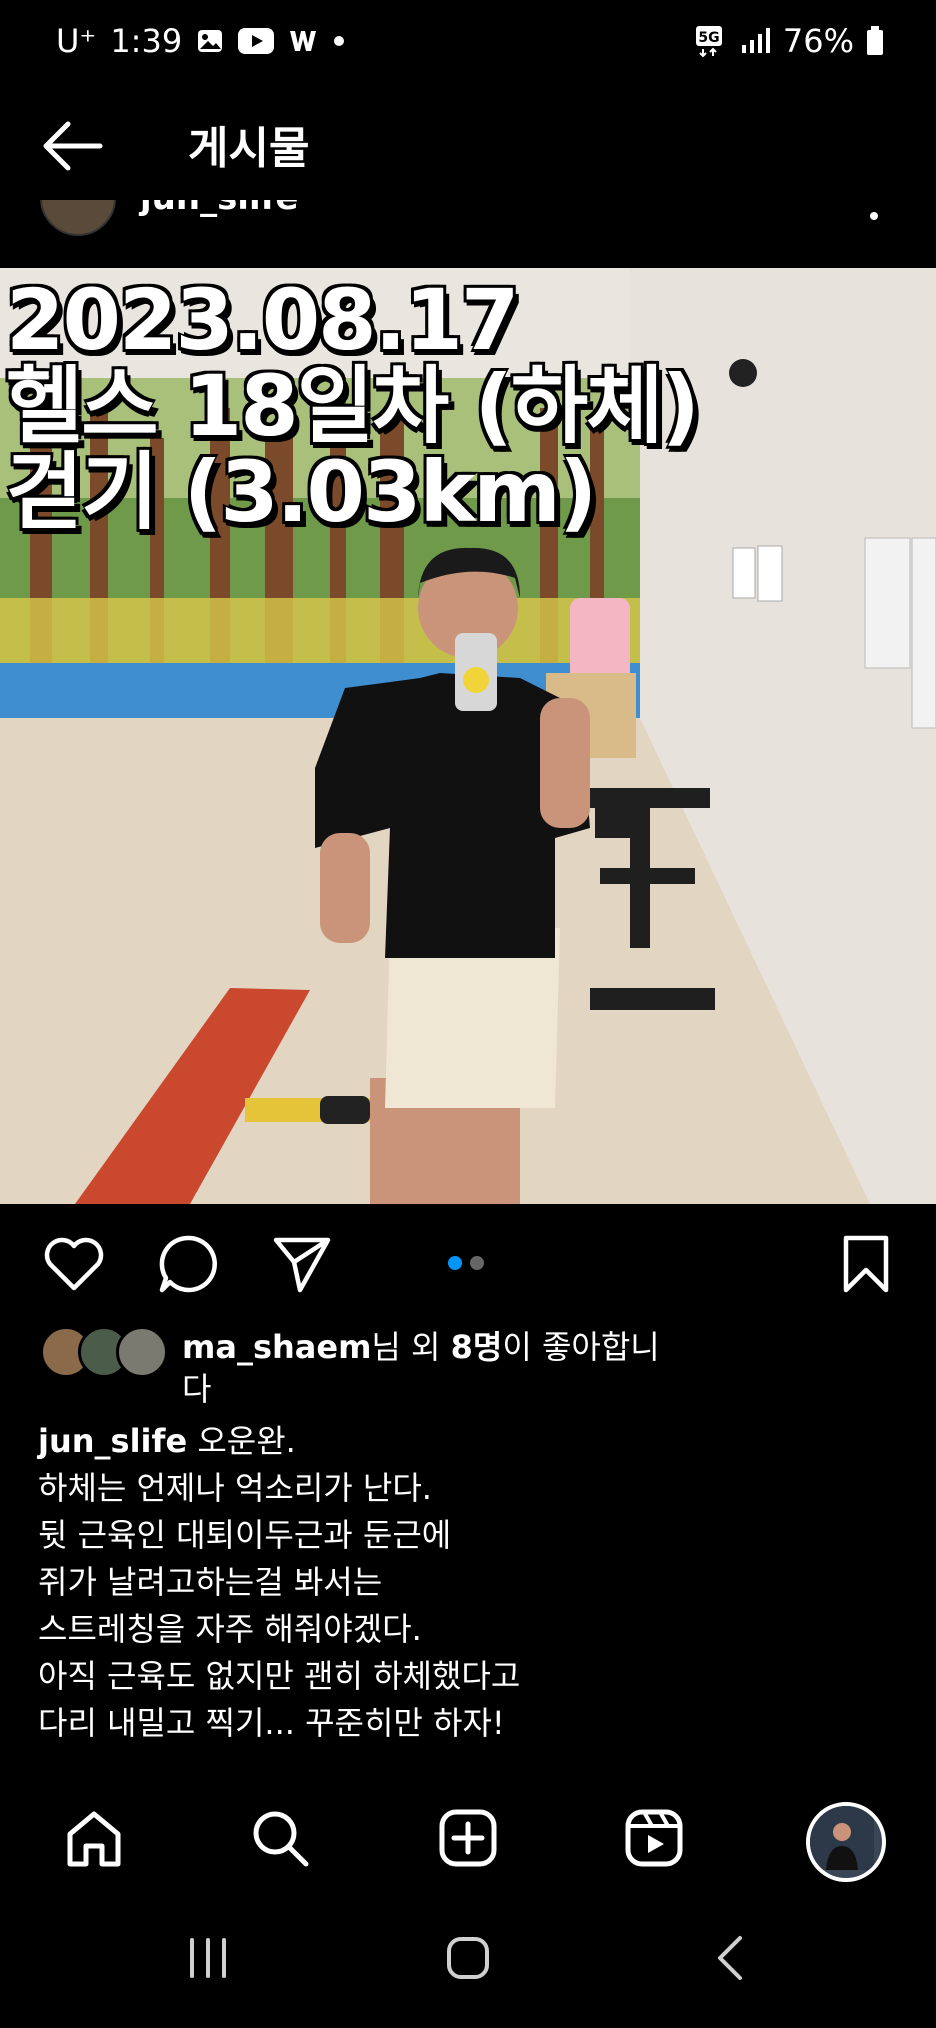  Describe the element at coordinates (755, 40) in the screenshot. I see `signal-bars-icon` at that location.